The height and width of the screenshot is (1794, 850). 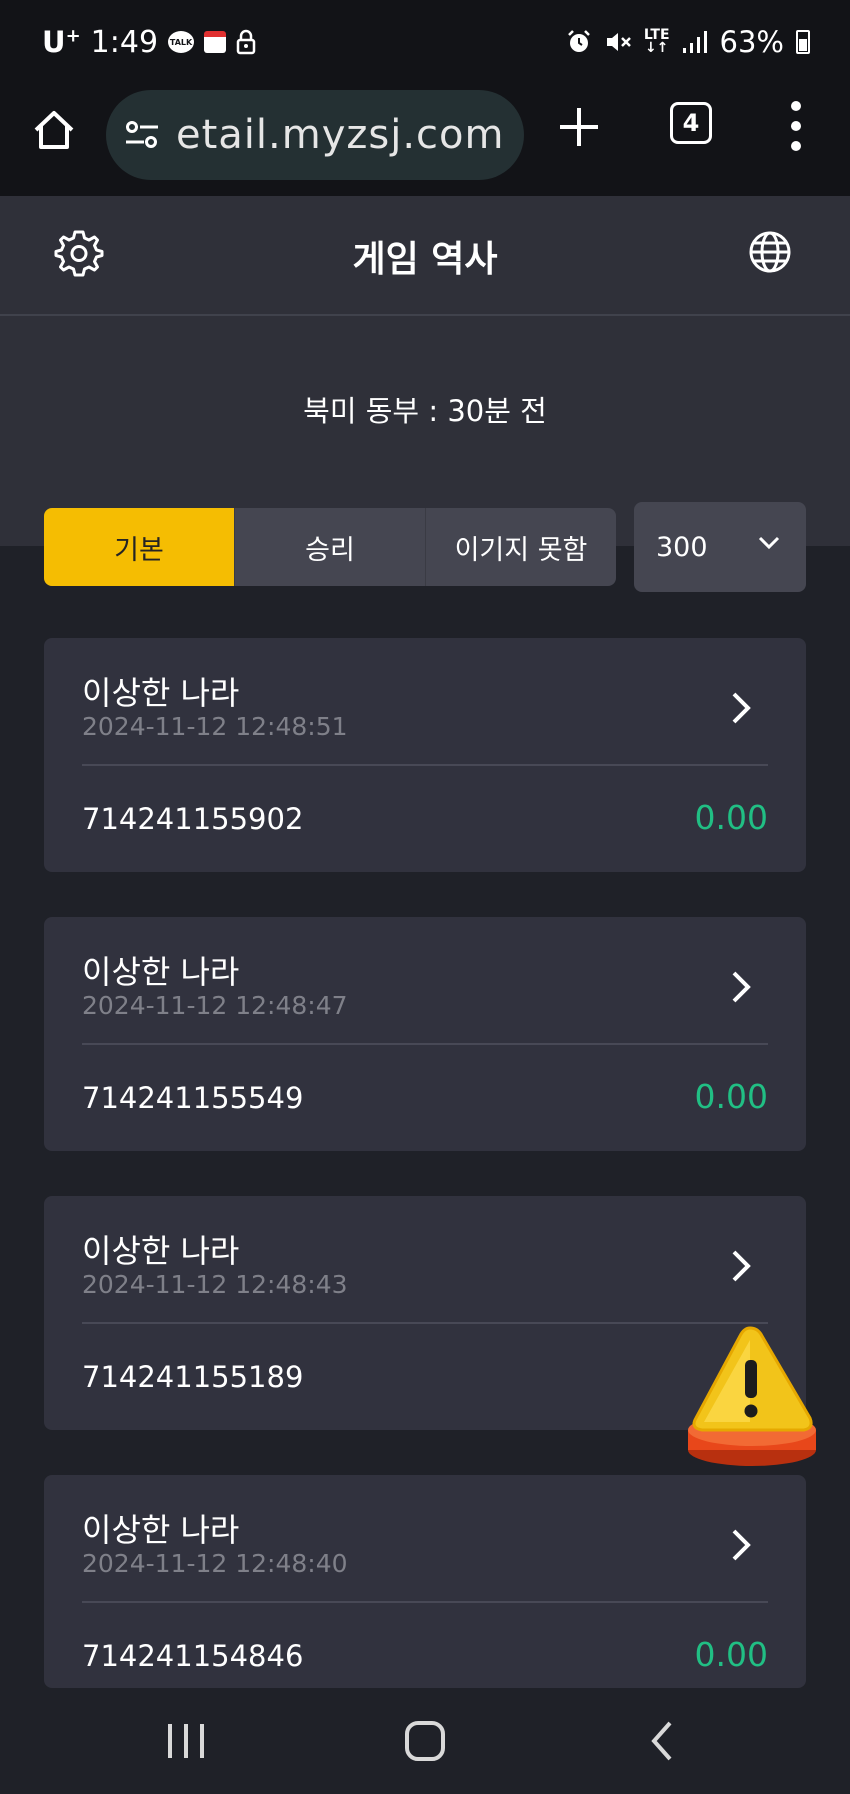 What do you see at coordinates (691, 123) in the screenshot?
I see `tabs-icon: 4` at bounding box center [691, 123].